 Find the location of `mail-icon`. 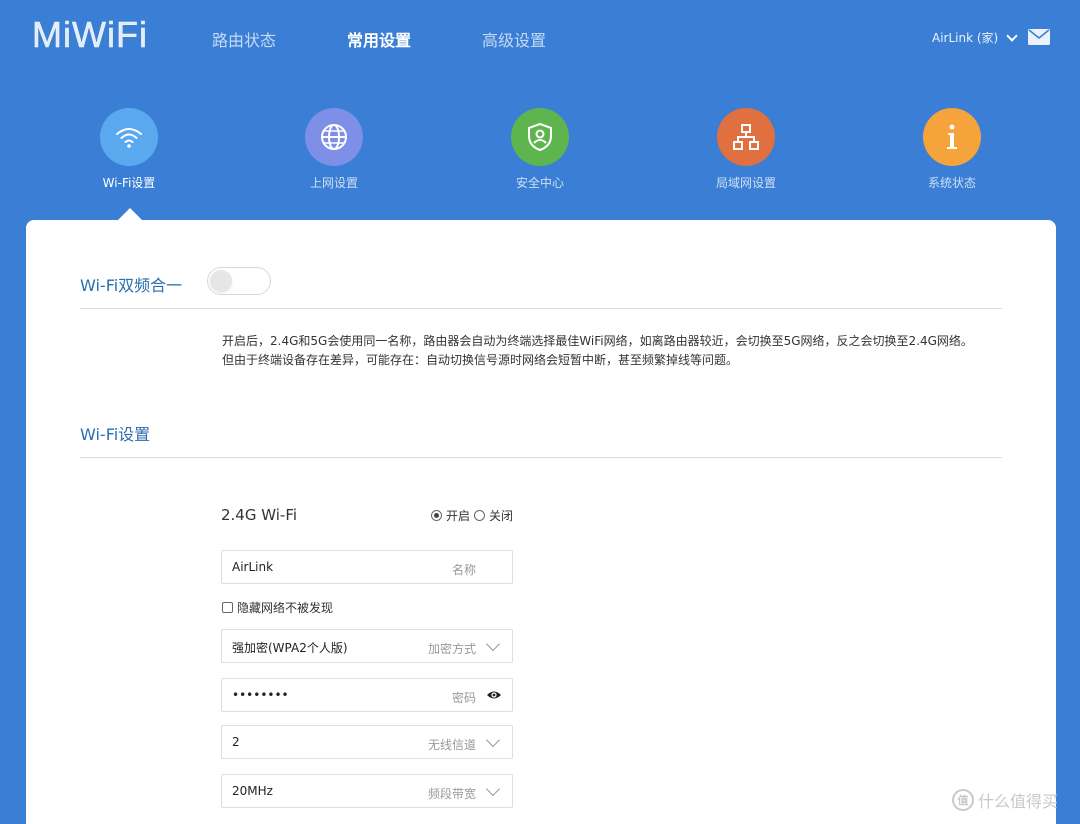

mail-icon is located at coordinates (1039, 37).